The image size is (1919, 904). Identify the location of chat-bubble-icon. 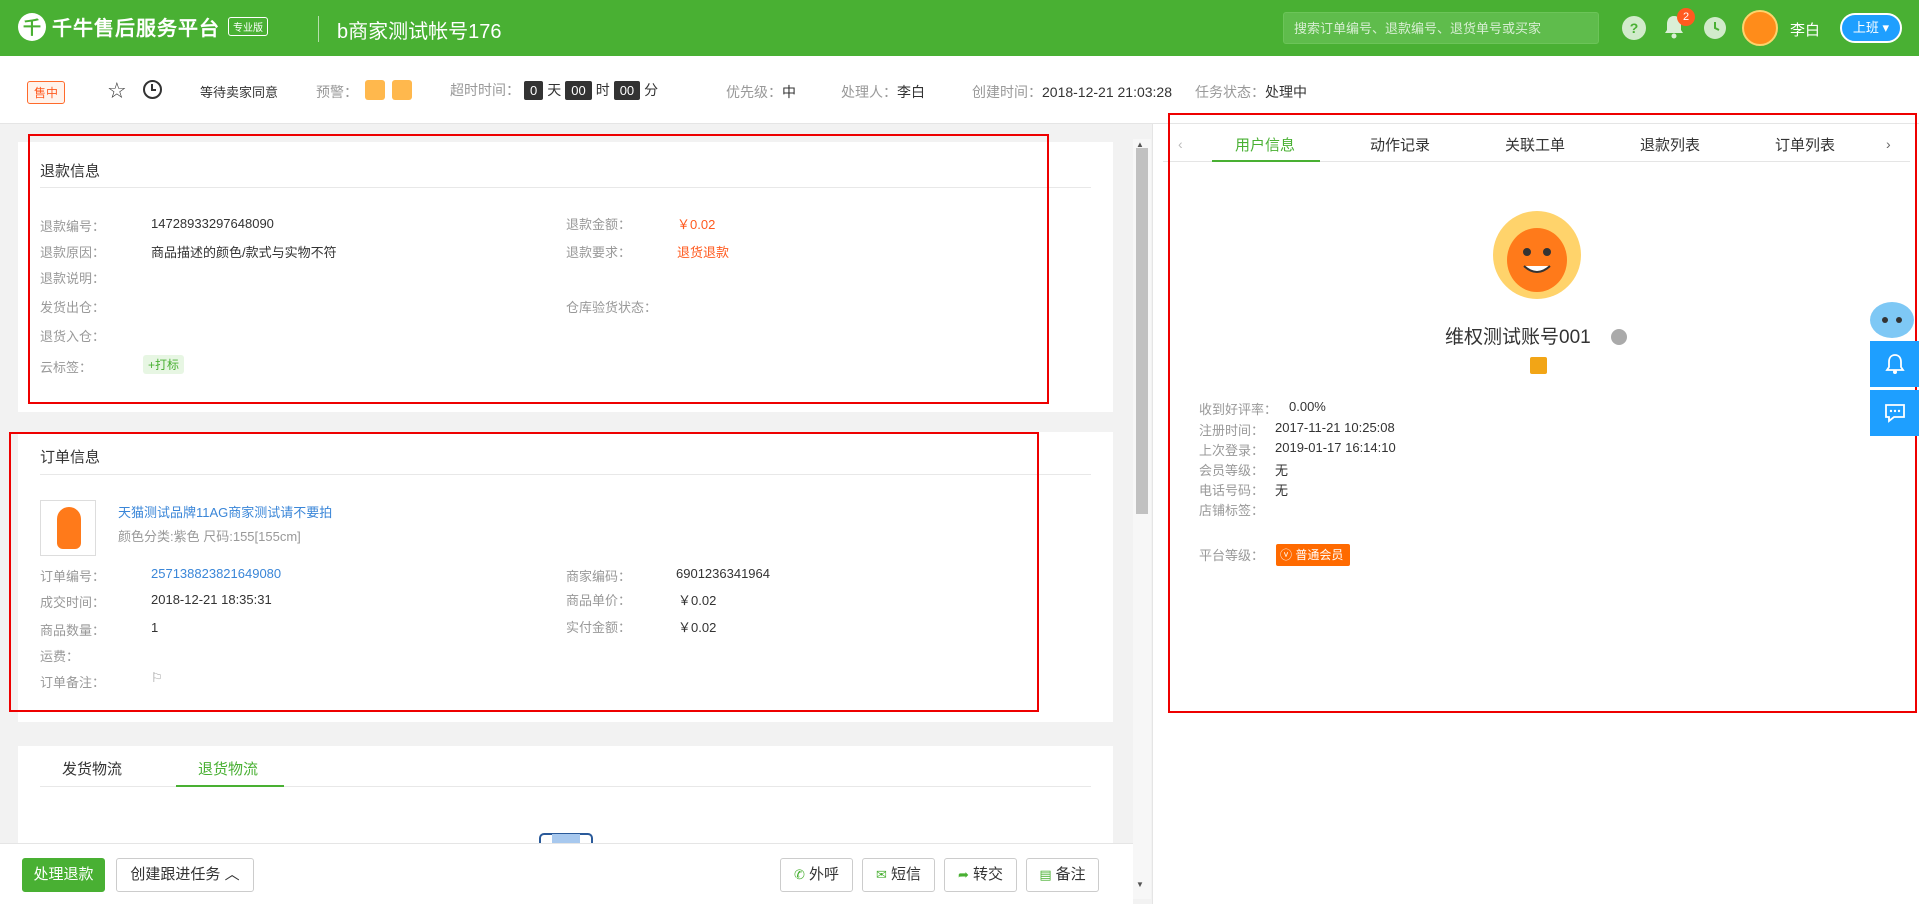
(1895, 413).